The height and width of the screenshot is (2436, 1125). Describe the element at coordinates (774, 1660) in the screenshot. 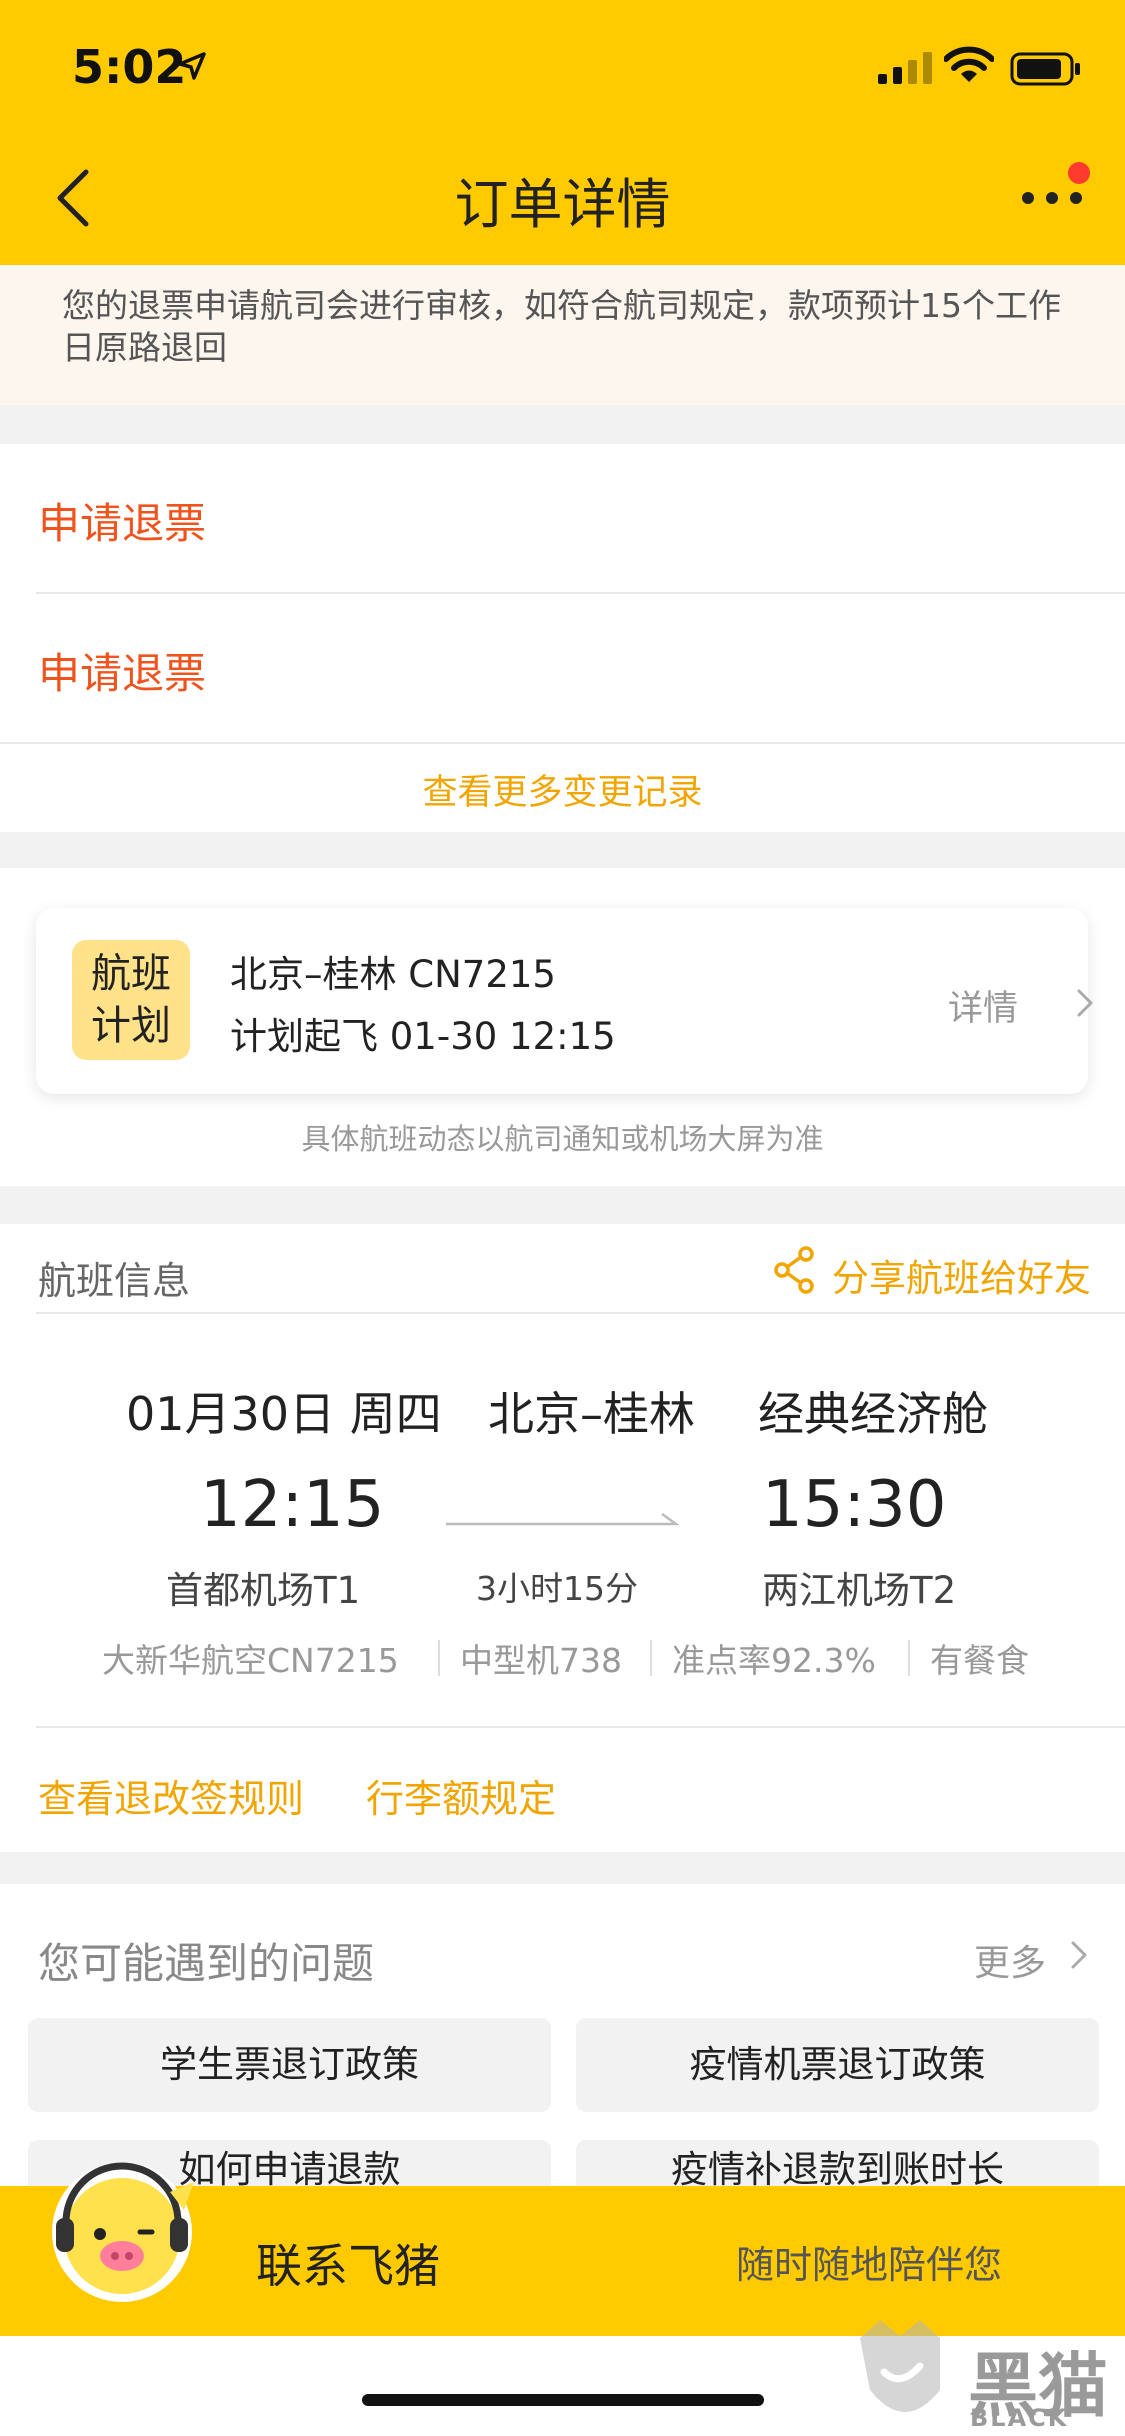

I see `punctuality-rate: 准点率92.3%` at that location.